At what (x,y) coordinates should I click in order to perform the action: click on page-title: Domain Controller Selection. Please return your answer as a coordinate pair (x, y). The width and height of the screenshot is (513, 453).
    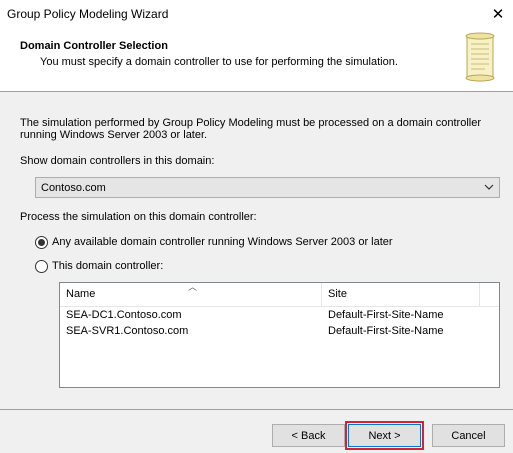
    Looking at the image, I should click on (94, 46).